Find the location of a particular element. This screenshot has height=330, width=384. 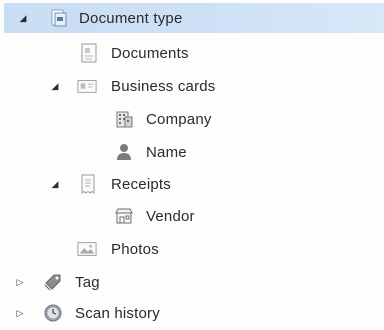

tree-item-company: Company is located at coordinates (192, 119).